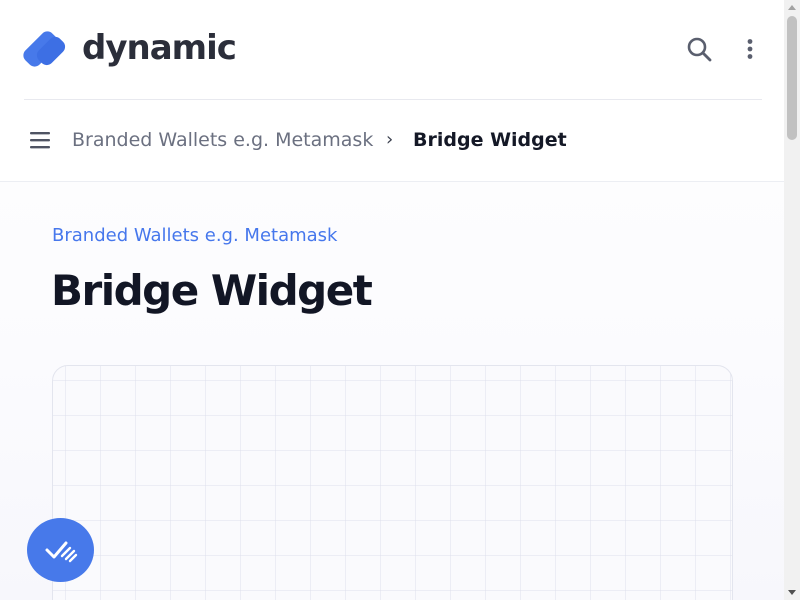  I want to click on search-icon, so click(699, 49).